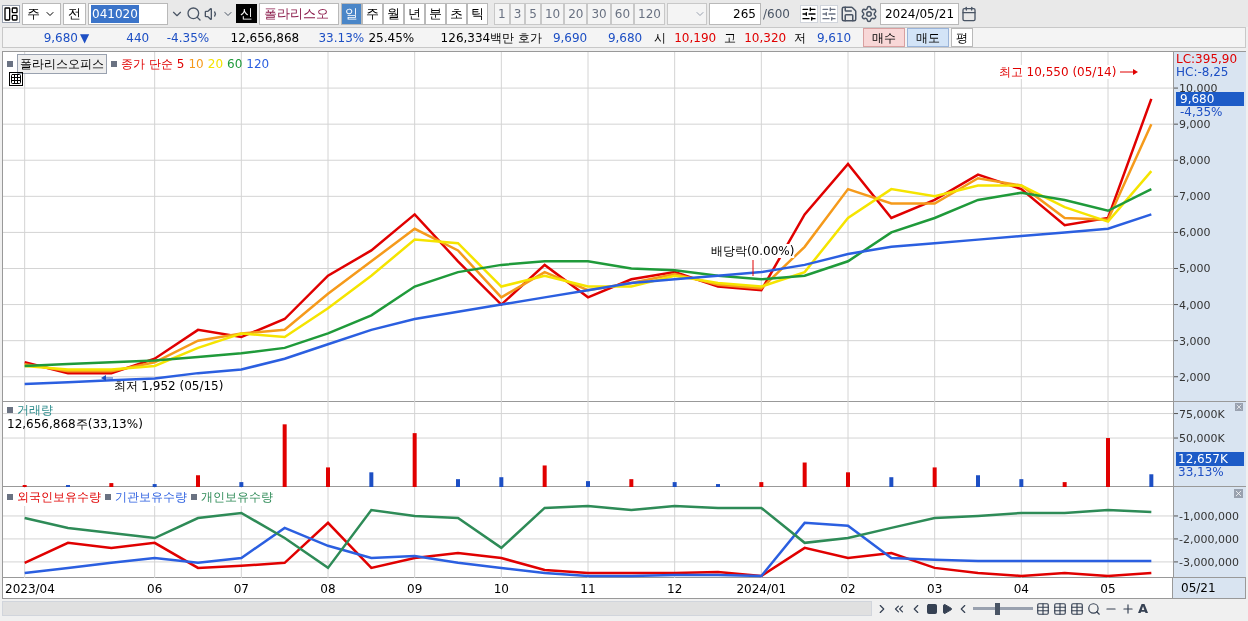 Image resolution: width=1248 pixels, height=621 pixels. What do you see at coordinates (1143, 608) in the screenshot?
I see `reset-zoom-button: A` at bounding box center [1143, 608].